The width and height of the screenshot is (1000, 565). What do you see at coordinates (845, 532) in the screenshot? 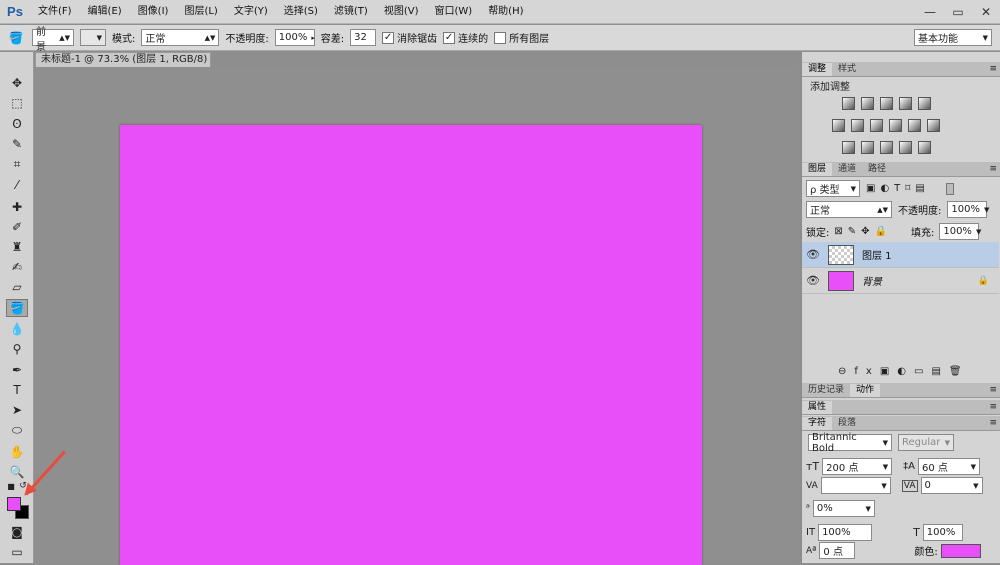
I see `vertical-scale-field: 100%` at bounding box center [845, 532].